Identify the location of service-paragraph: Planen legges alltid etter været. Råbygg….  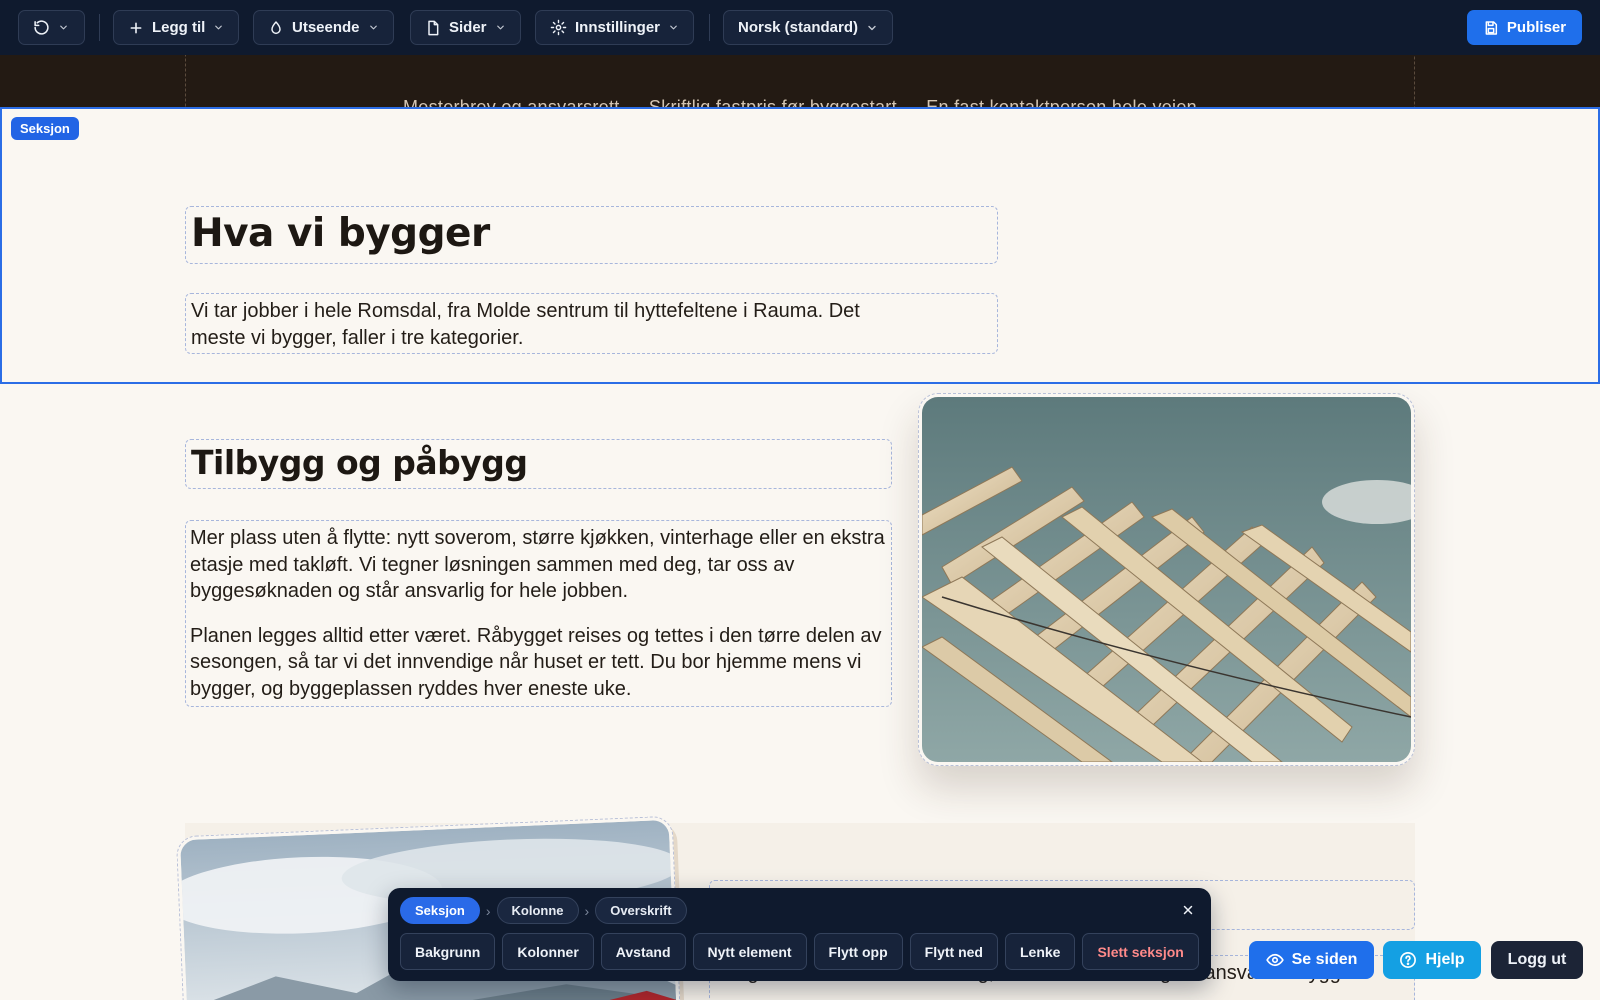
(536, 662).